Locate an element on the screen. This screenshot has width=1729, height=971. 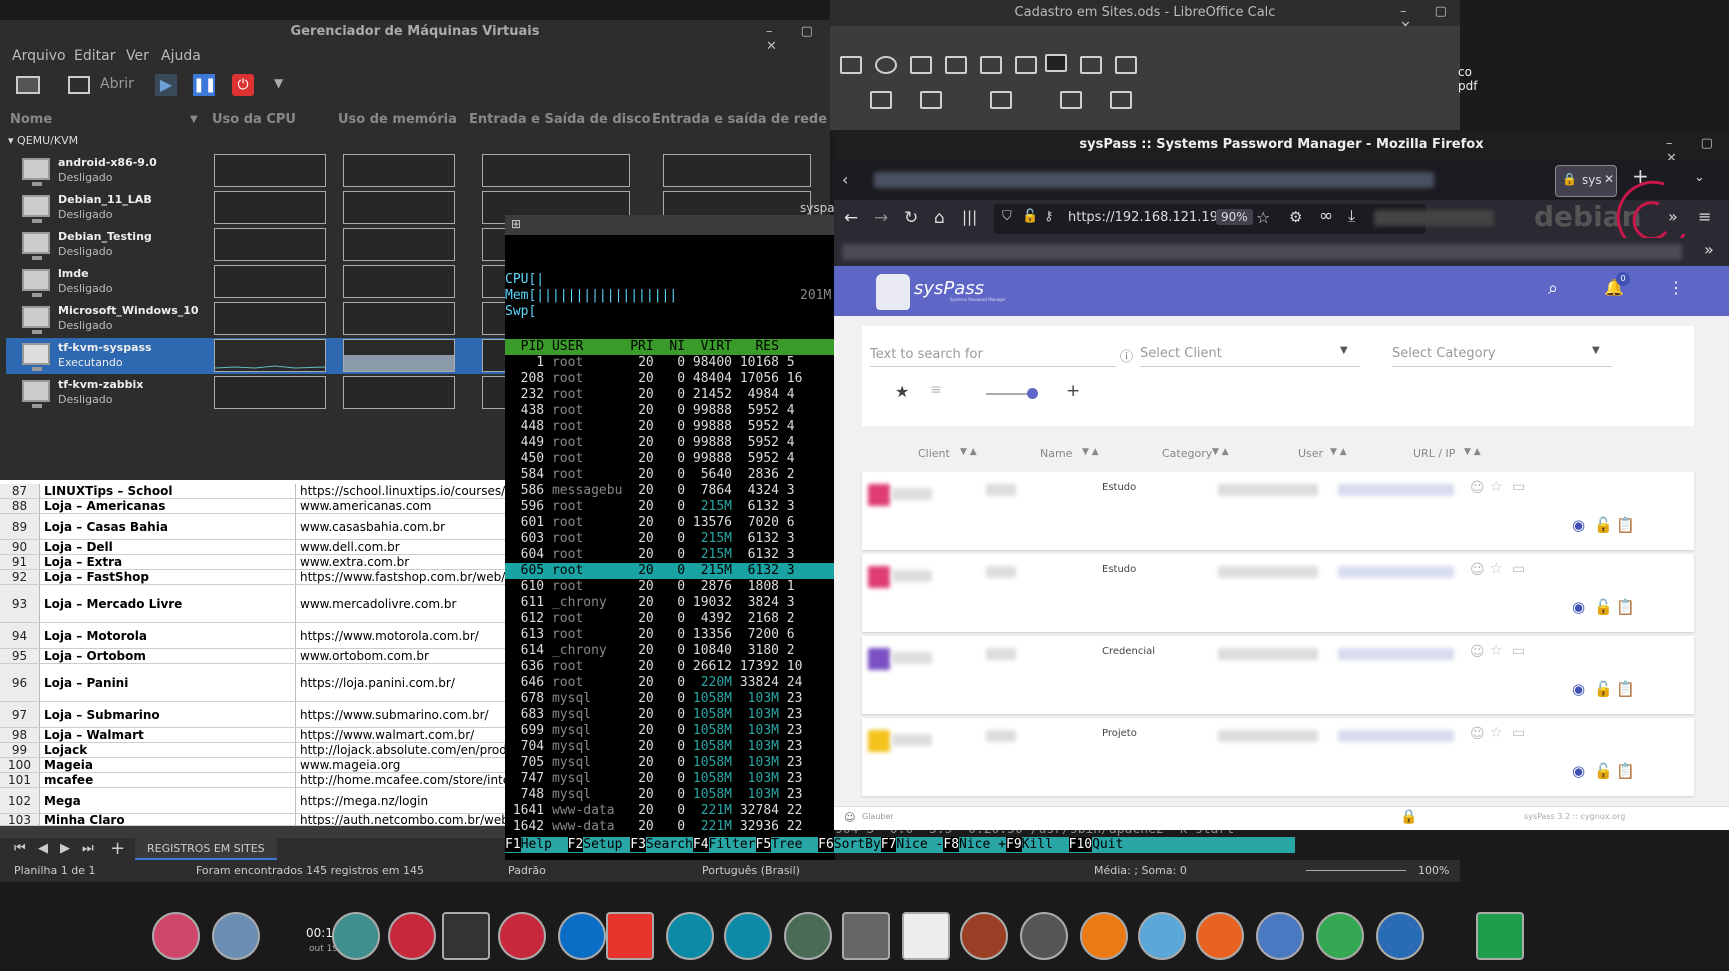
cell-url: http://home.mcafee.com/store/interne is located at coordinates (403, 780).